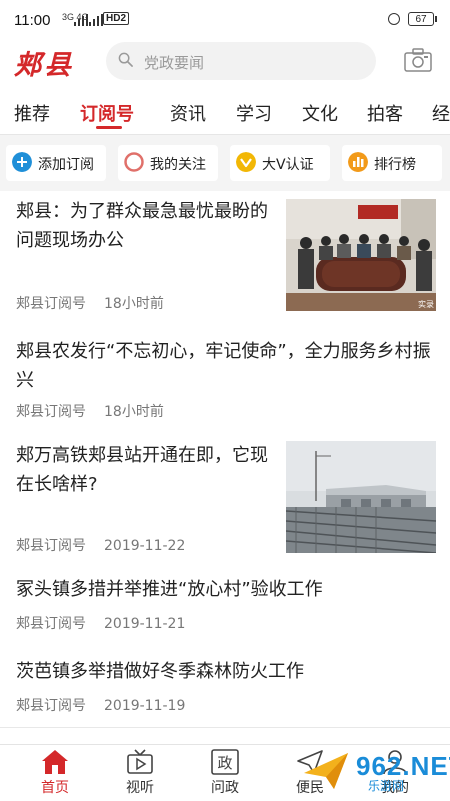 The image size is (450, 801). Describe the element at coordinates (100, 623) in the screenshot. I see `article-meta: 郏县订阅号 2019-11-21` at that location.